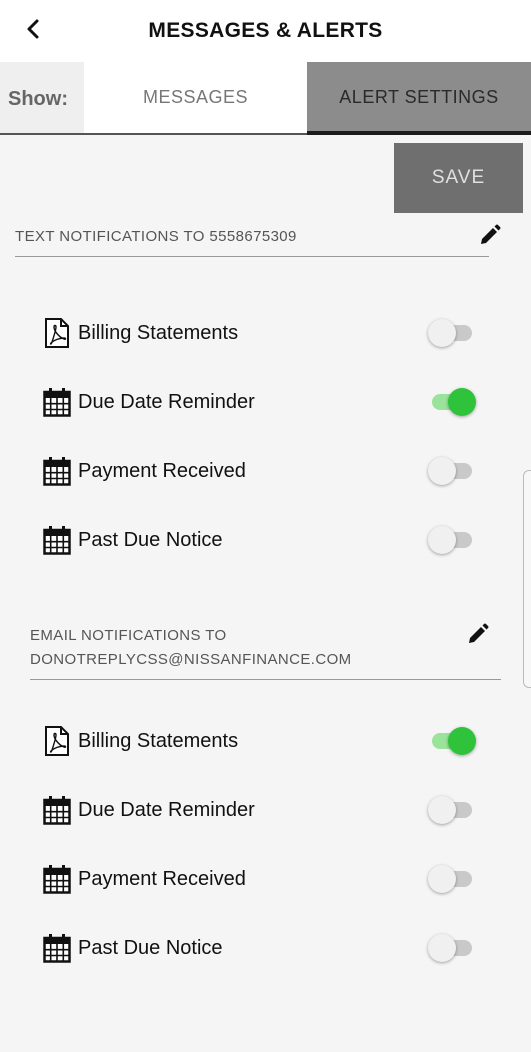  I want to click on text-row-billing-statements: Billing Statements, so click(267, 333).